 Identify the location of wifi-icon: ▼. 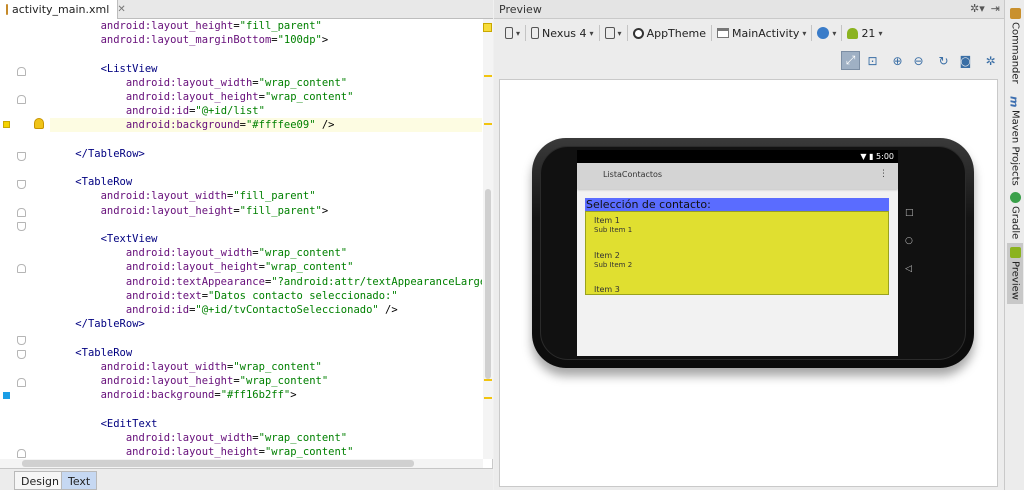
(863, 156).